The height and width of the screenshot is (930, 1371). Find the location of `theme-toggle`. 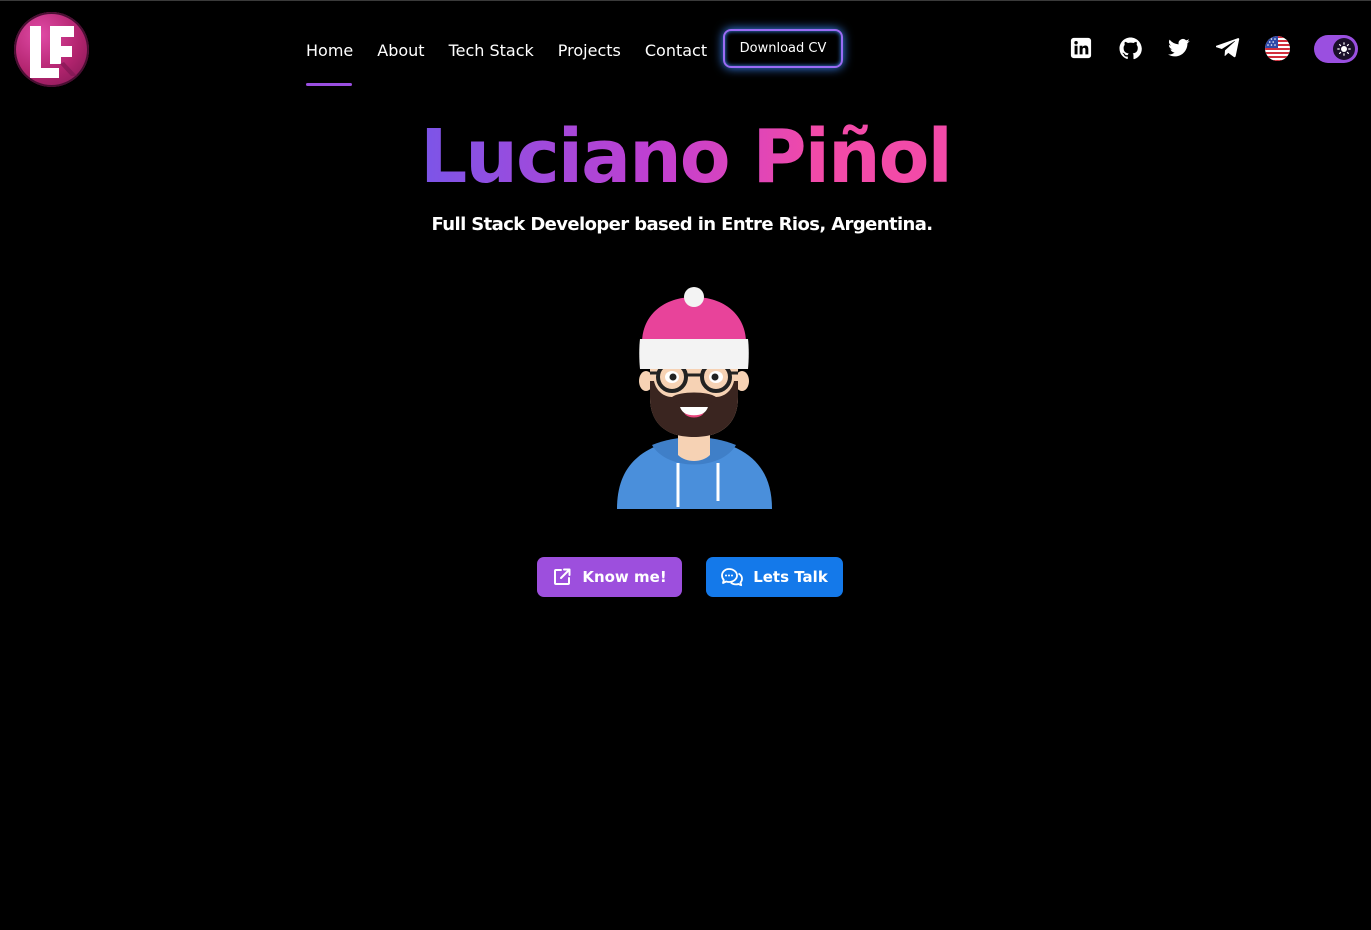

theme-toggle is located at coordinates (1336, 49).